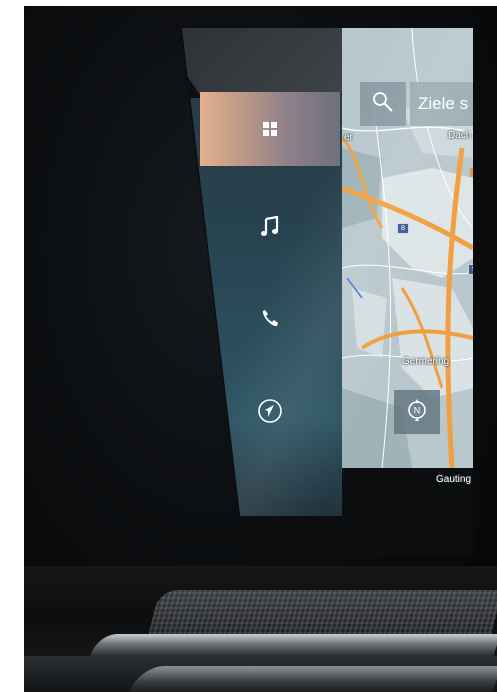 This screenshot has width=497, height=692. I want to click on chrome-trim, so click(293, 645).